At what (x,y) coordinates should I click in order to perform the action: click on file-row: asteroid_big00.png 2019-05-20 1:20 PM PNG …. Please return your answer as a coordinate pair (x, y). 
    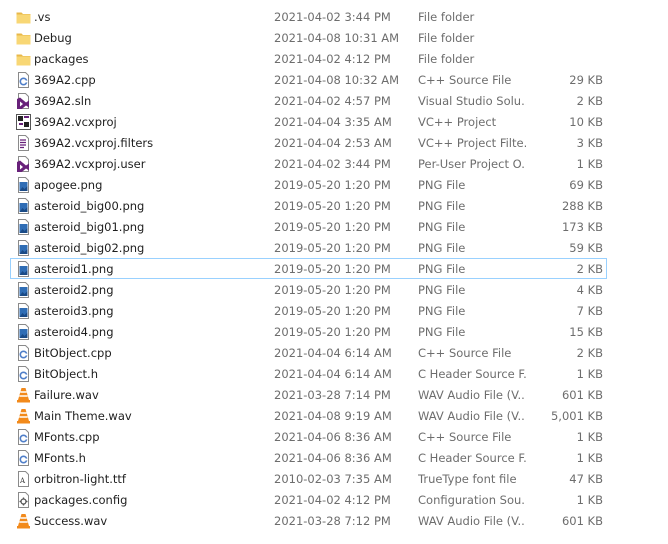
    Looking at the image, I should click on (308, 205).